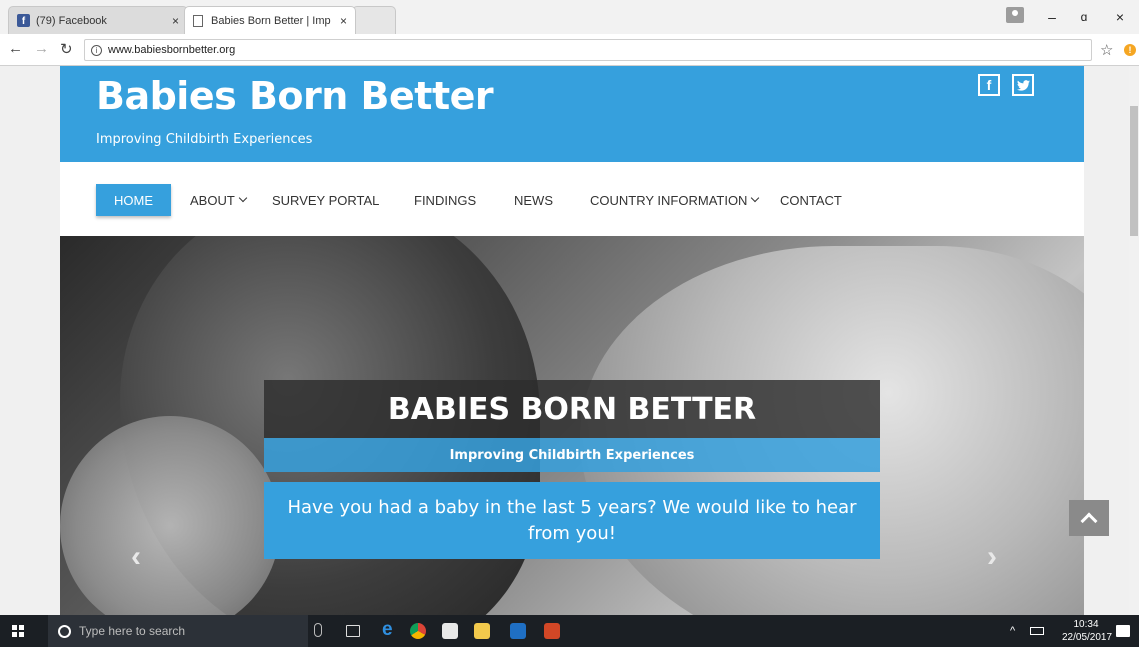 This screenshot has height=647, width=1139. I want to click on url-text: www.babiesbornbetter.org, so click(172, 50).